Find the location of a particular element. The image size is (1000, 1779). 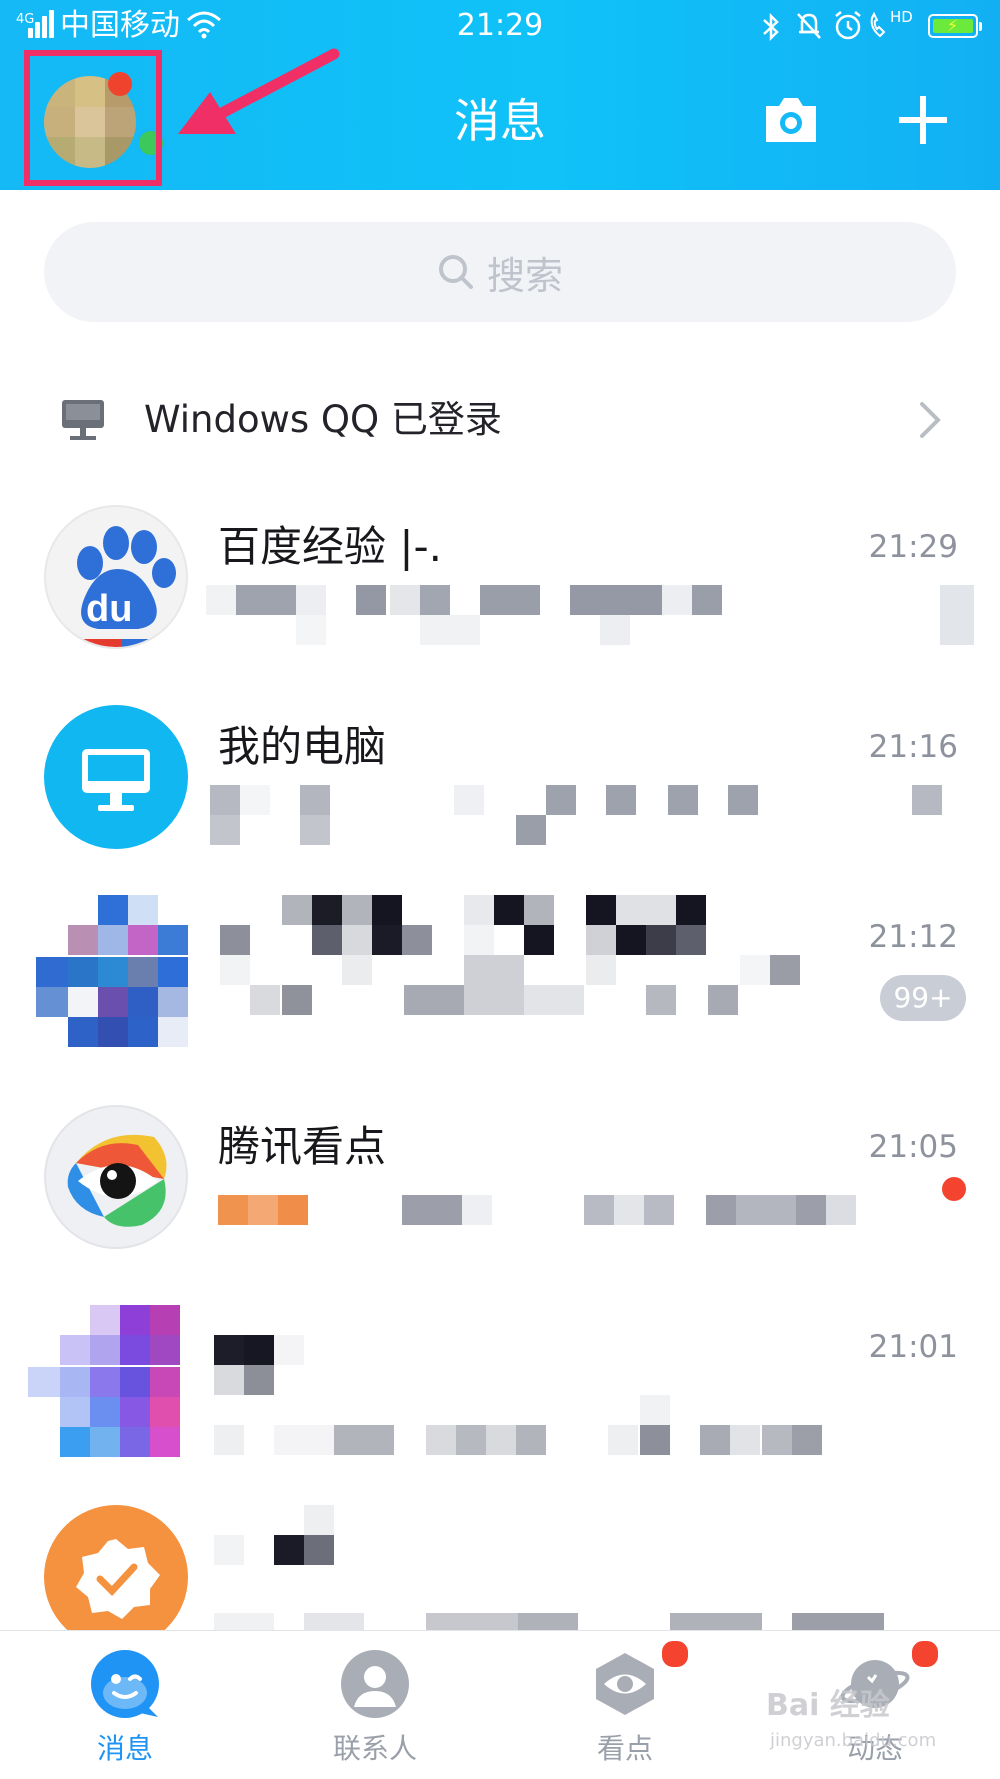

tab-label: 消息 is located at coordinates (124, 1748).